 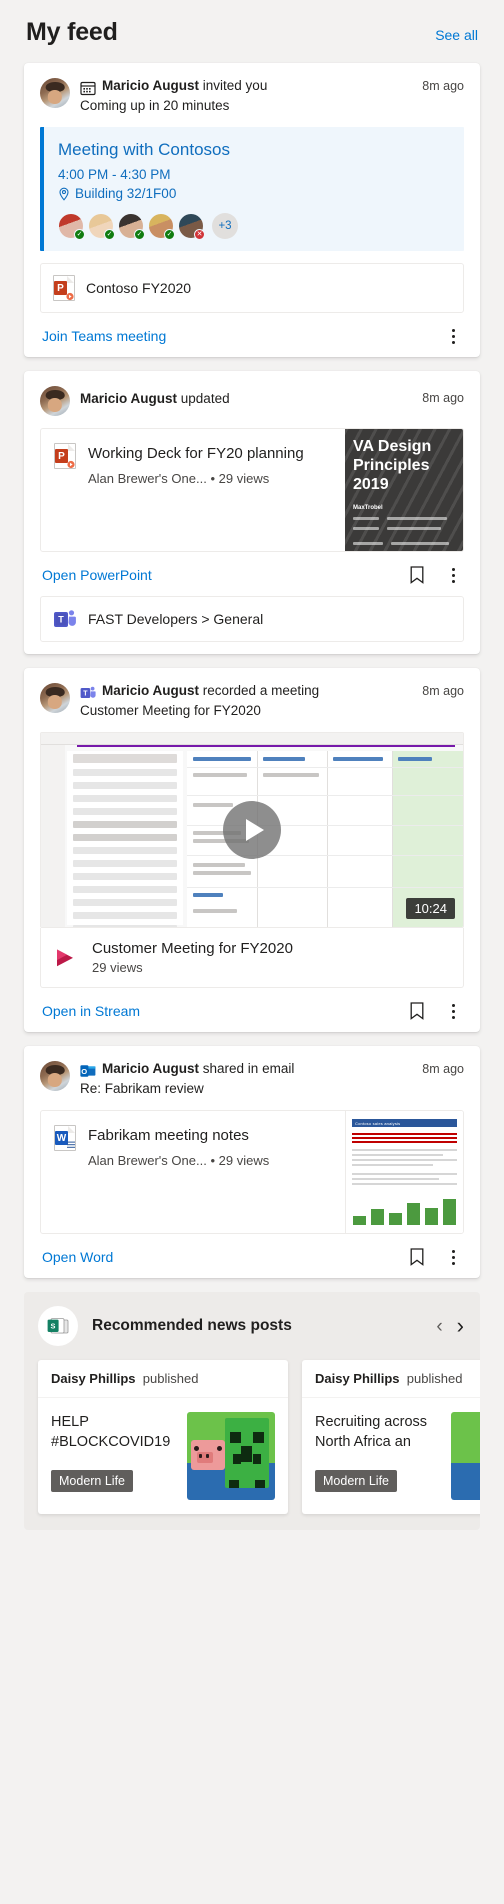 What do you see at coordinates (176, 619) in the screenshot?
I see `context-name: FAST Developers > General` at bounding box center [176, 619].